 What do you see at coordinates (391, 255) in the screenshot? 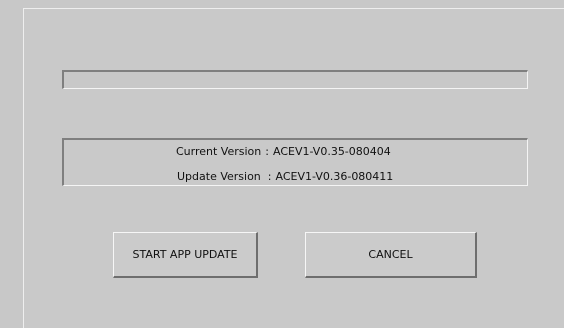
I see `cancel-button: CANCEL` at bounding box center [391, 255].